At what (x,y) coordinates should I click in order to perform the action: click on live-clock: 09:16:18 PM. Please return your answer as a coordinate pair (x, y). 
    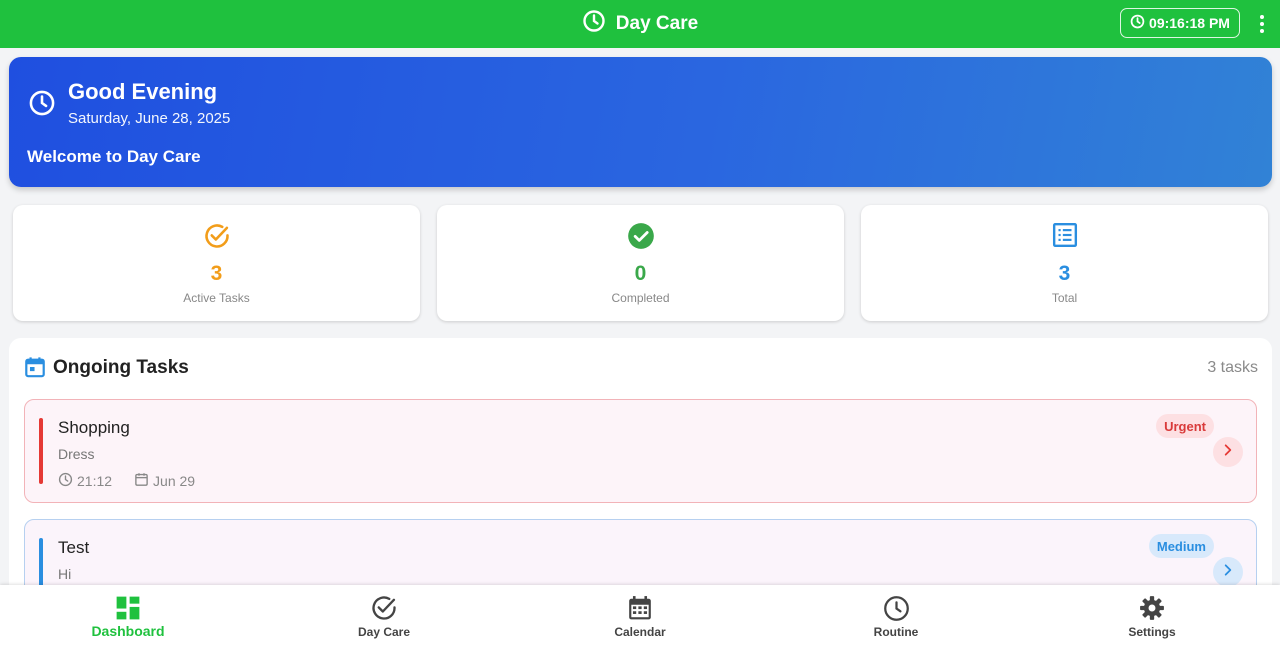
    Looking at the image, I should click on (1180, 23).